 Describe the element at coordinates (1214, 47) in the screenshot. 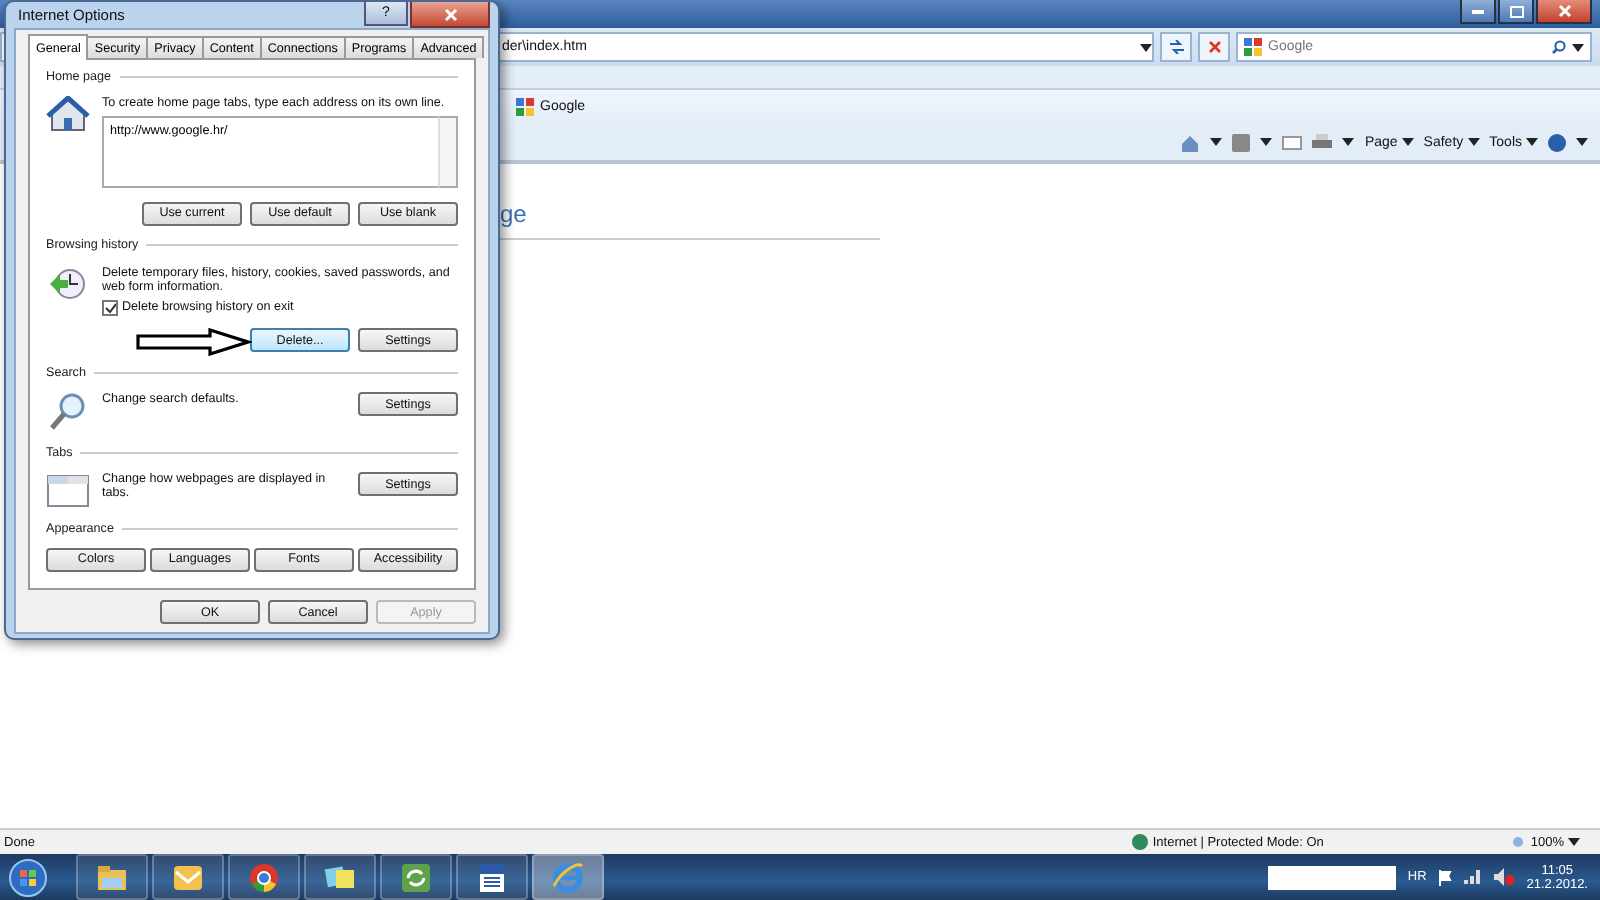

I see `stop-icon` at that location.